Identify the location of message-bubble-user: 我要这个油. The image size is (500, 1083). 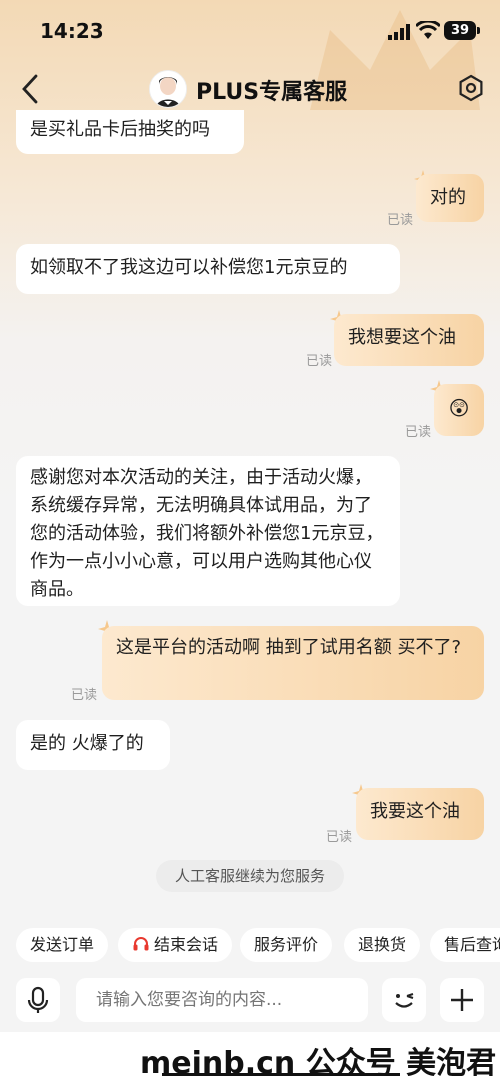
(420, 814).